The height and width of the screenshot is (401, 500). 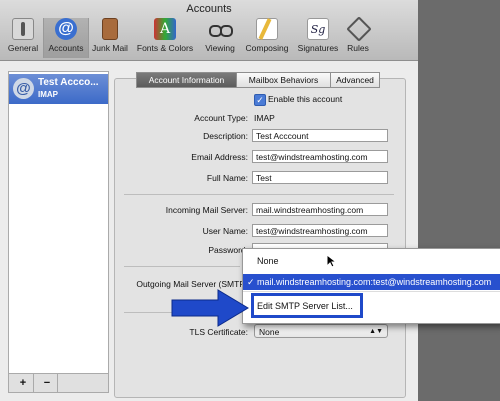 What do you see at coordinates (110, 48) in the screenshot?
I see `toolbar-junk-mail-label: Junk Mail` at bounding box center [110, 48].